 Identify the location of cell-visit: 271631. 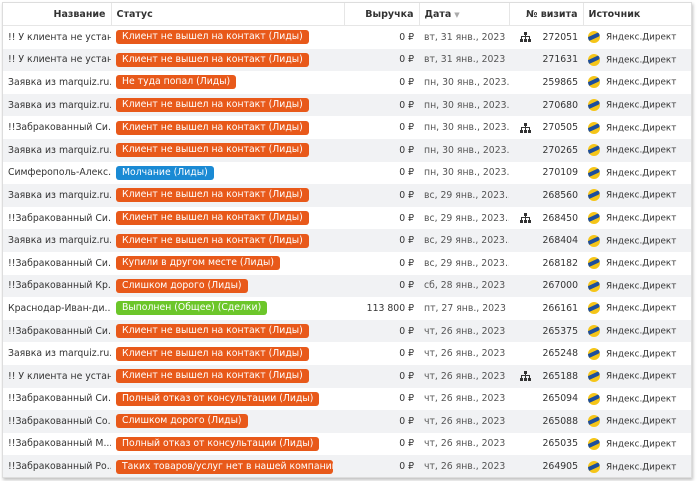
(546, 60).